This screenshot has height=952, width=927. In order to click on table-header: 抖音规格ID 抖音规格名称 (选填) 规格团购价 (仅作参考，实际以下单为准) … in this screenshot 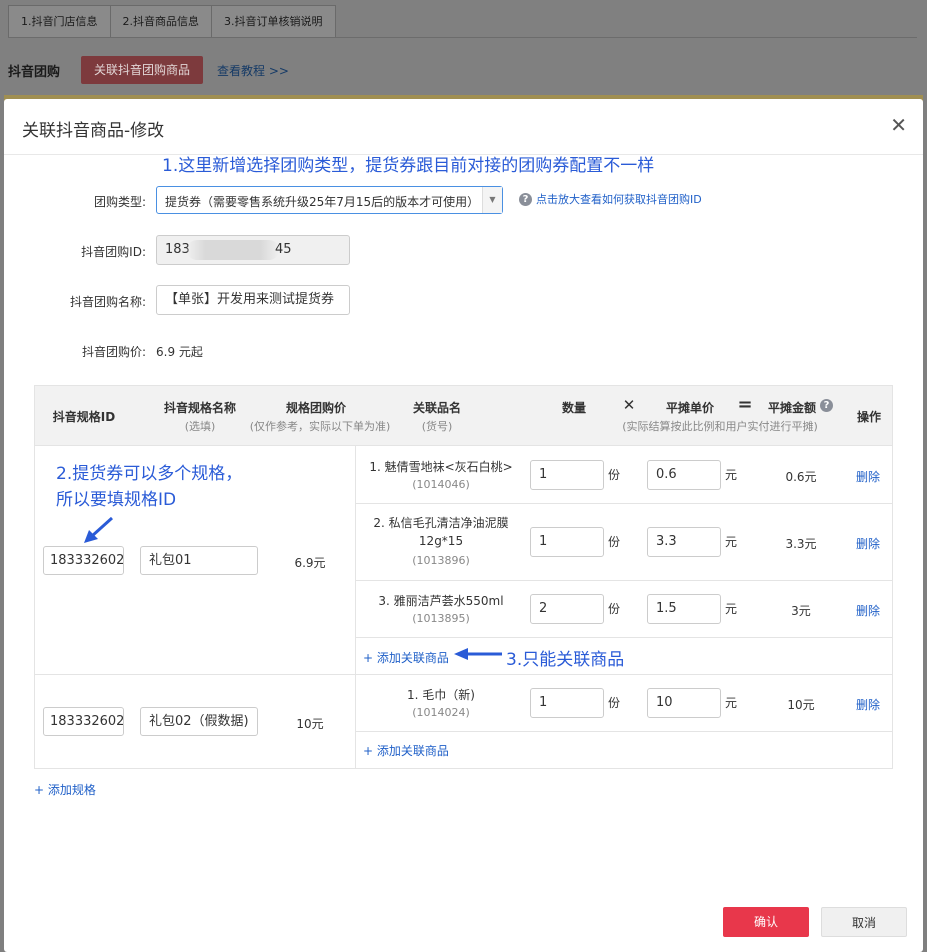, I will do `click(463, 416)`.